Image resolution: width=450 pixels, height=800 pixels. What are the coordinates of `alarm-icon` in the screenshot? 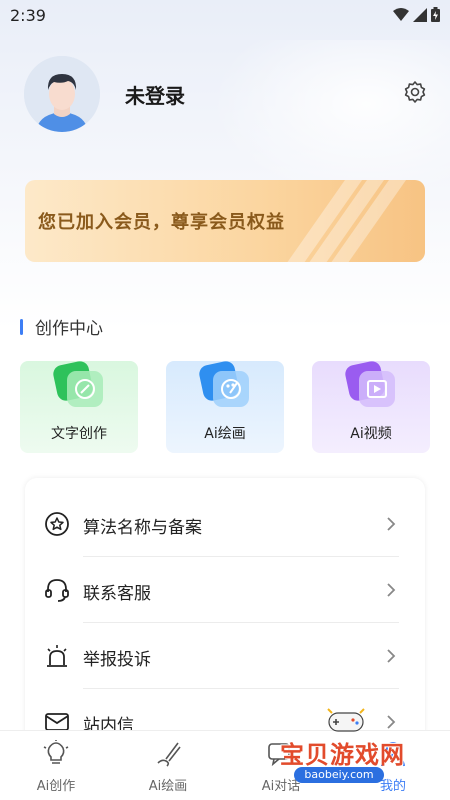 It's located at (57, 656).